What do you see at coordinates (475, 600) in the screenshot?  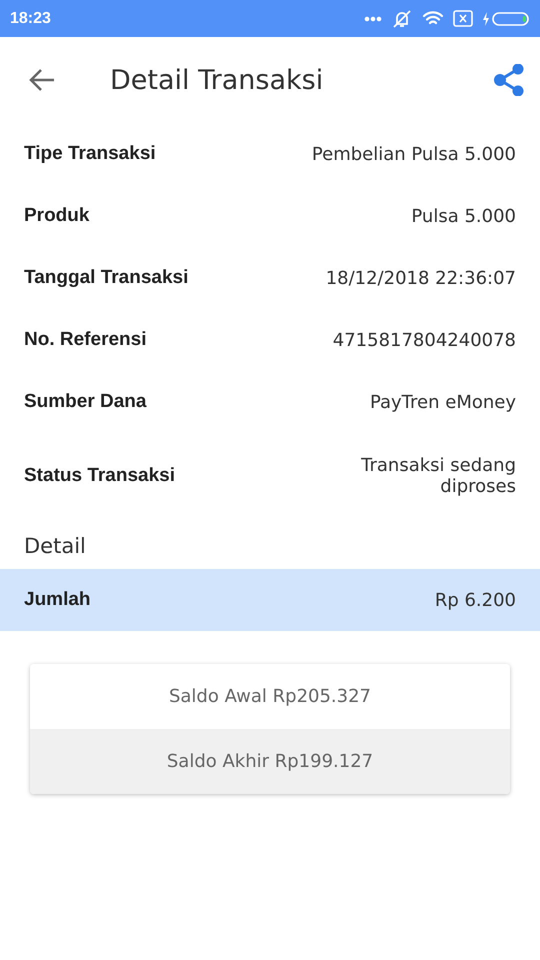 I see `field-value: Rp 6.200` at bounding box center [475, 600].